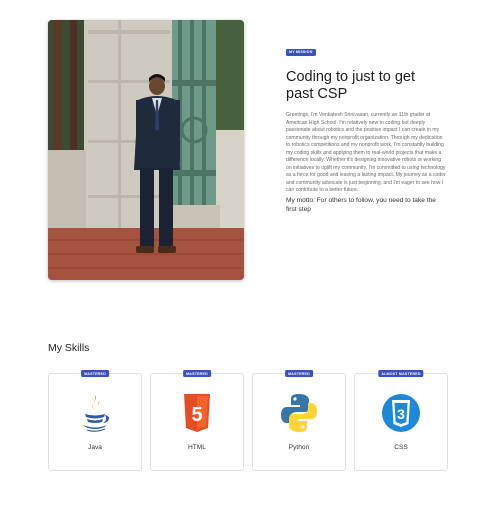 The width and height of the screenshot is (491, 512). Describe the element at coordinates (401, 374) in the screenshot. I see `skill-status-badge: ALMOST MASTERED` at that location.